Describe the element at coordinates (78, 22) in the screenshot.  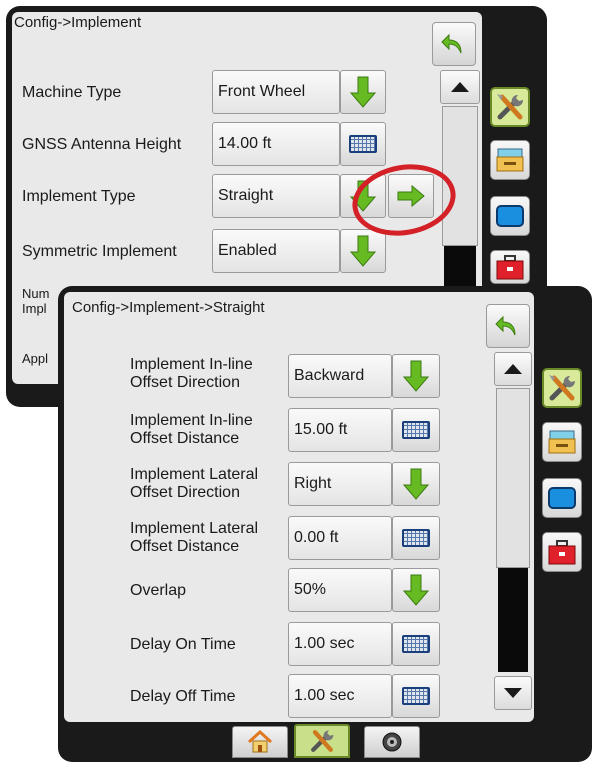
I see `back-screen-title: Config->Implement` at that location.